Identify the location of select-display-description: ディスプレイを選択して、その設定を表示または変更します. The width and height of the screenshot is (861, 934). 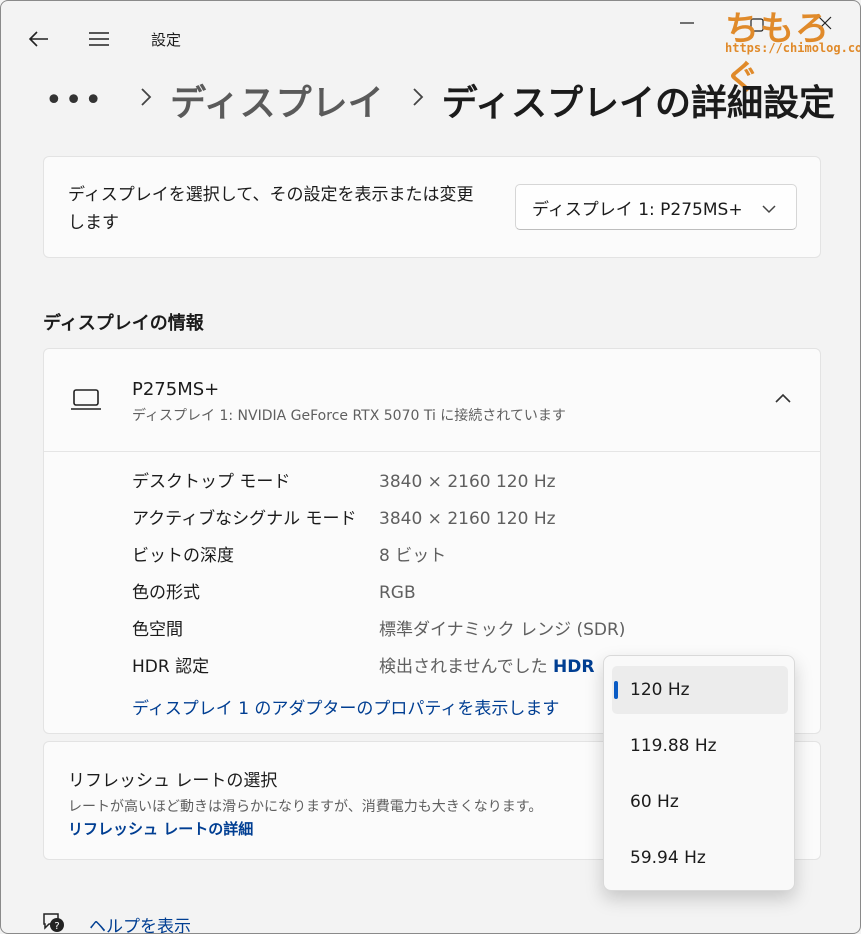
(271, 209).